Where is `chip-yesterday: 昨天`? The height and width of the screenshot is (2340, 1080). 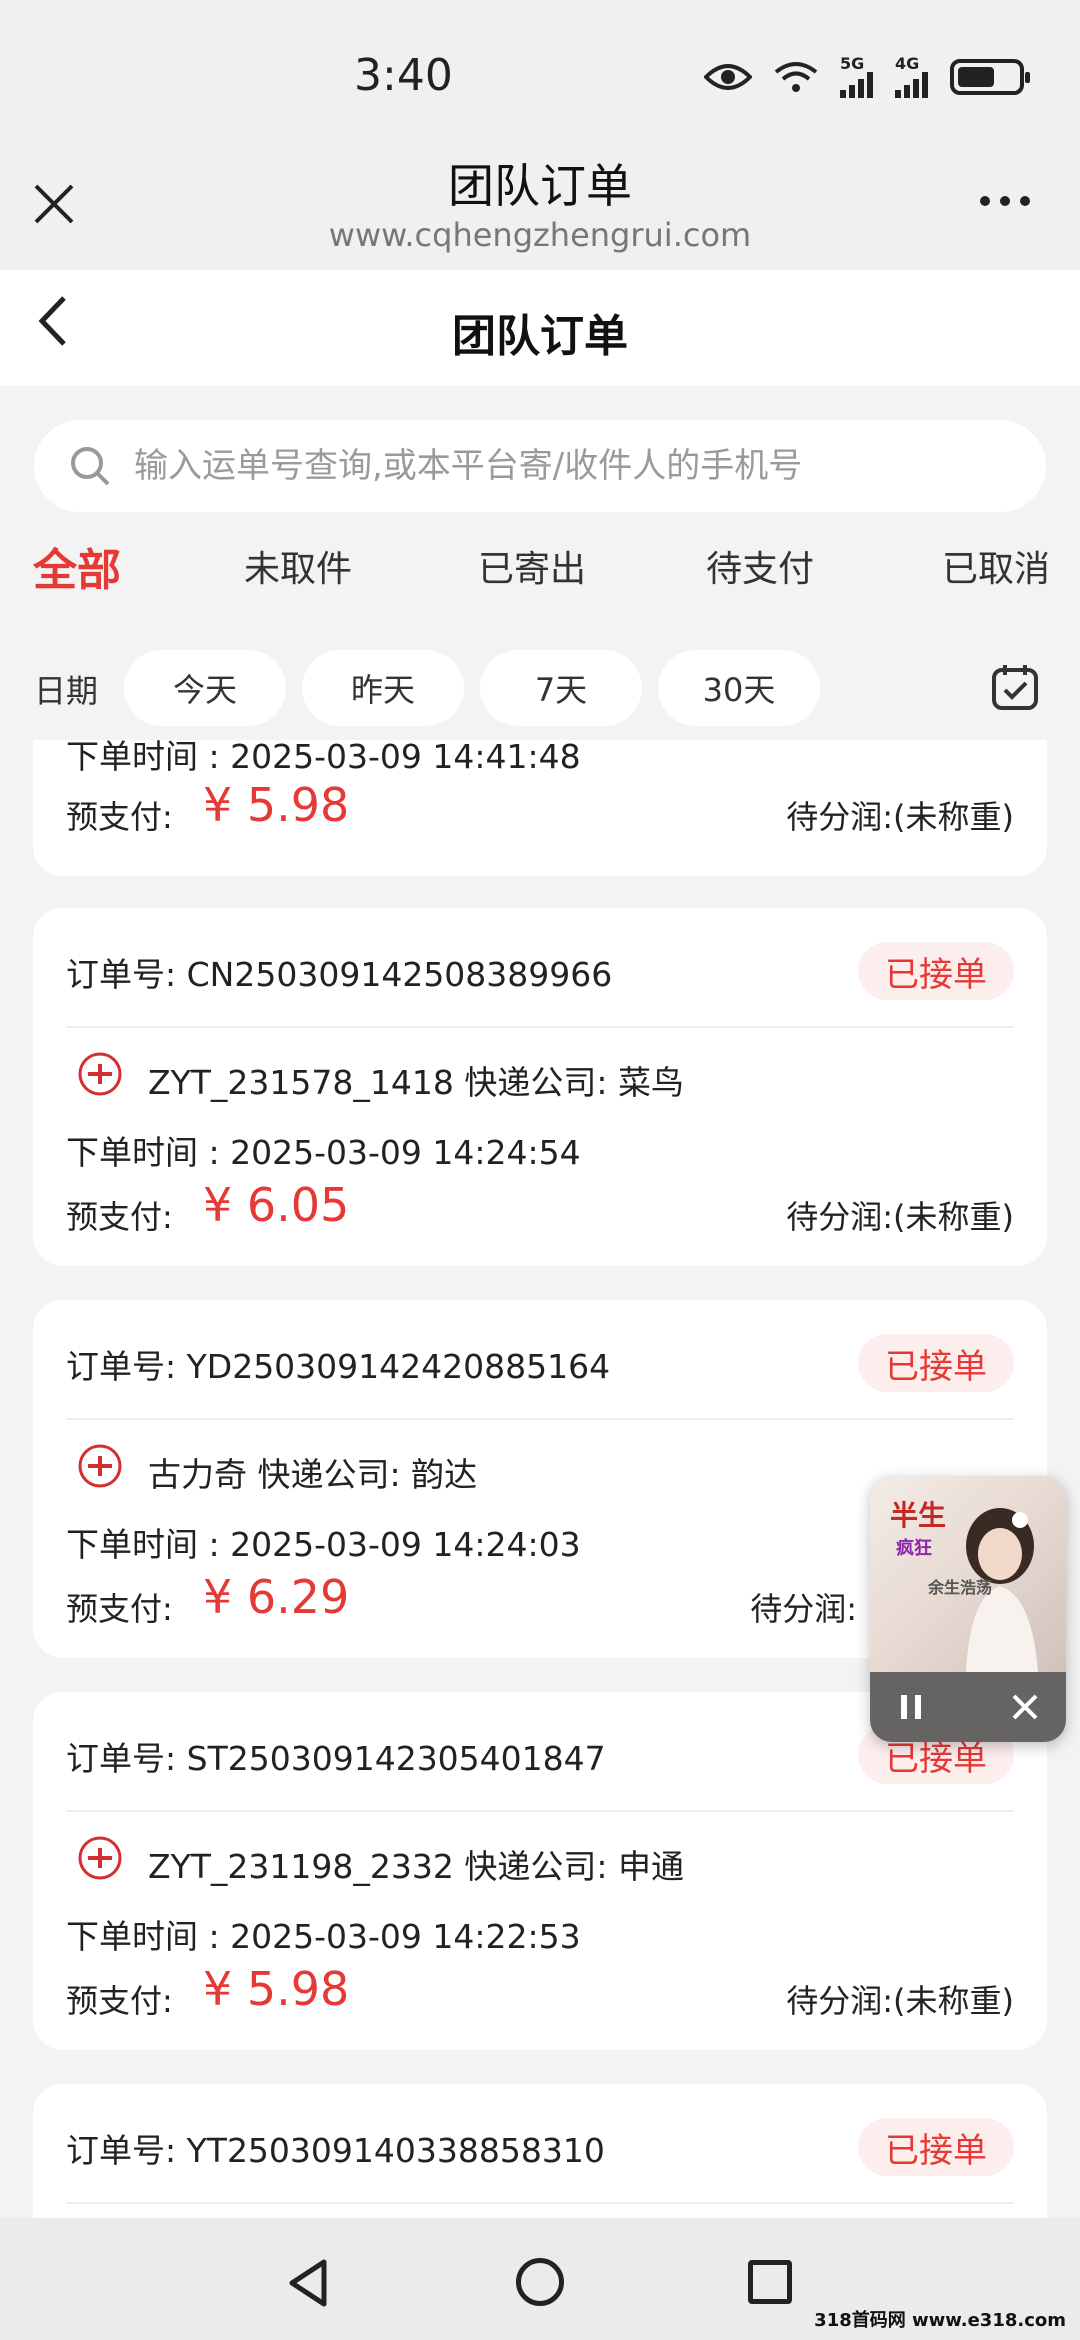 chip-yesterday: 昨天 is located at coordinates (383, 688).